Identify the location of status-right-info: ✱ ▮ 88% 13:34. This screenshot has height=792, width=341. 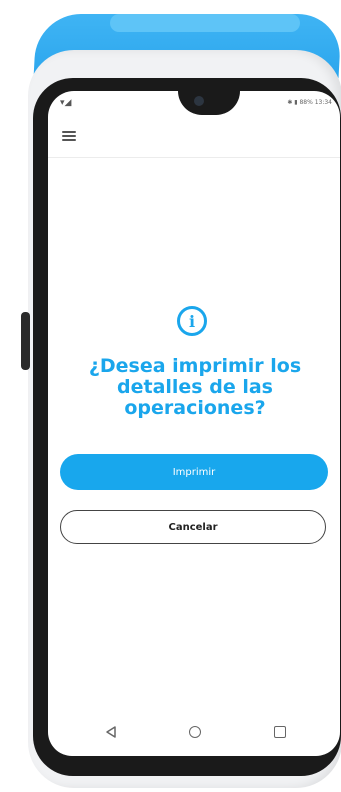
(309, 102).